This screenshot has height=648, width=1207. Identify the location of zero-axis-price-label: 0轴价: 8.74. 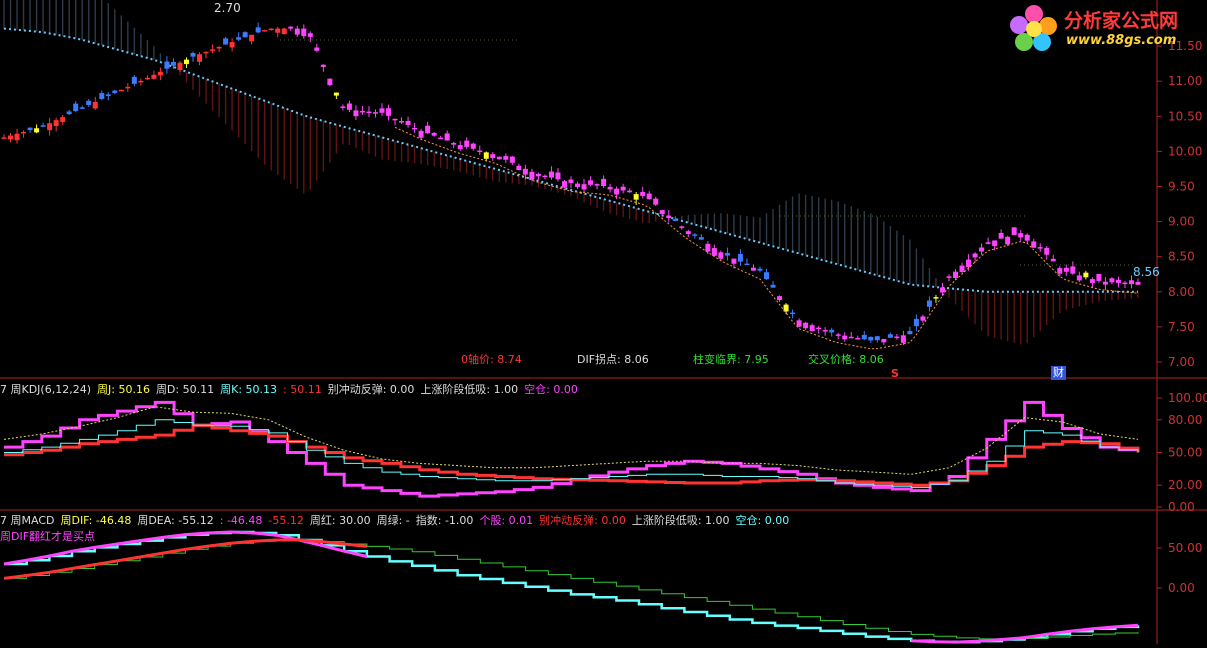
(491, 359).